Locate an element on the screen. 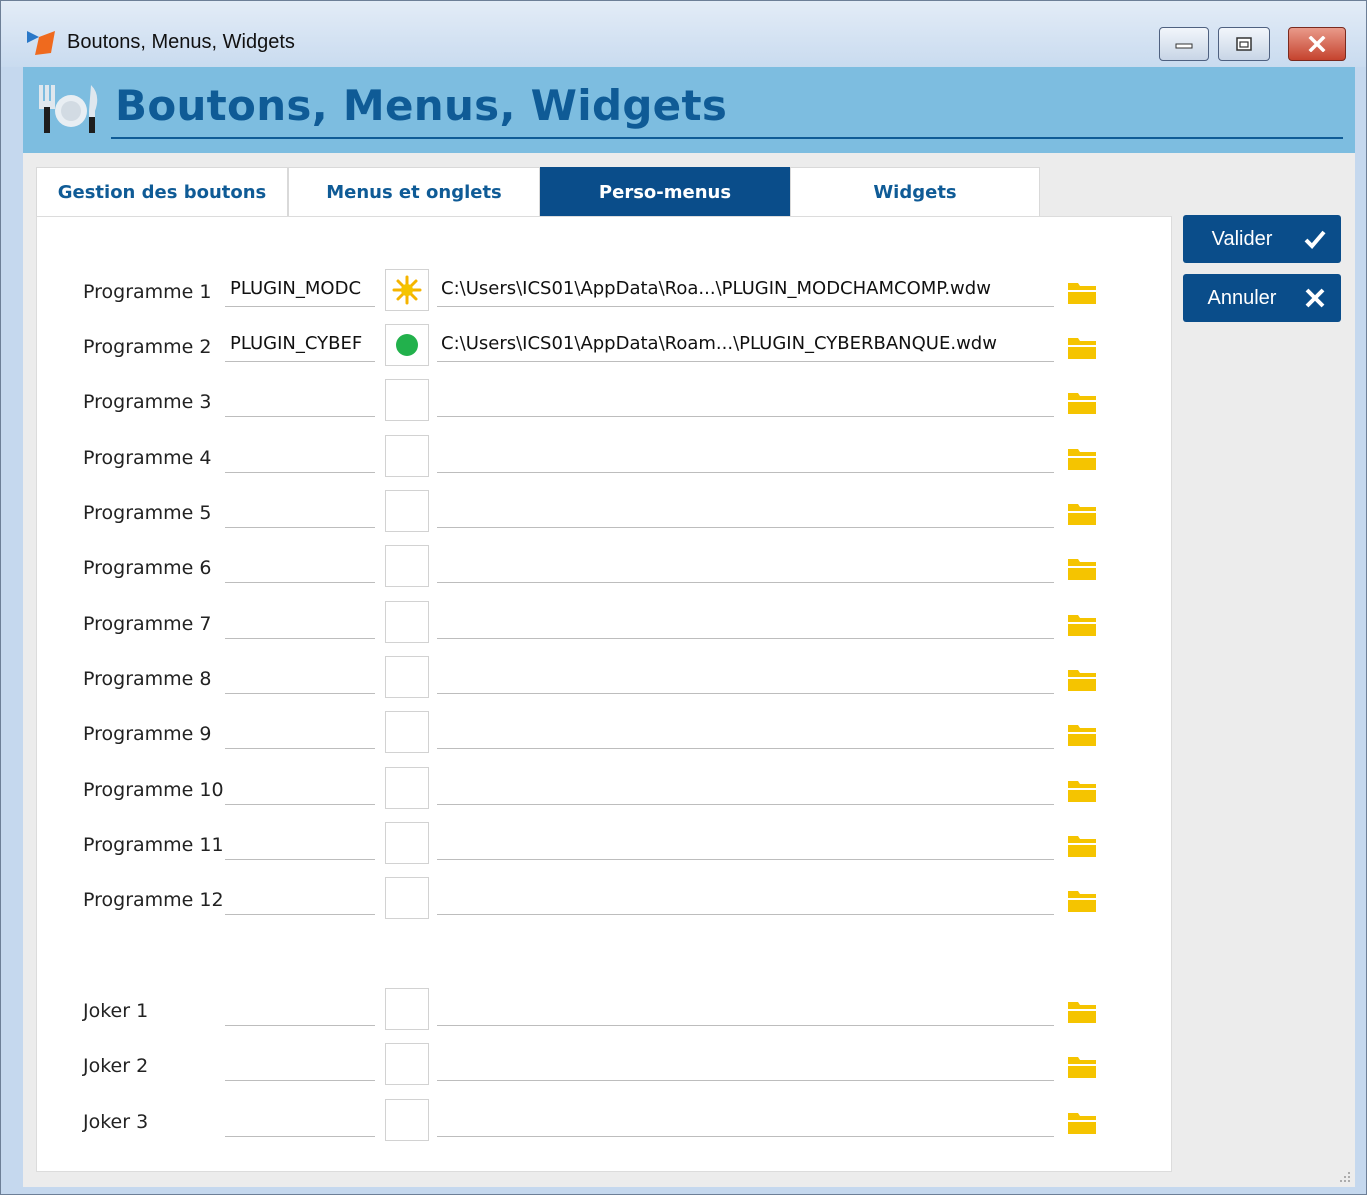 The width and height of the screenshot is (1367, 1195). tab-widgets: Widgets is located at coordinates (915, 192).